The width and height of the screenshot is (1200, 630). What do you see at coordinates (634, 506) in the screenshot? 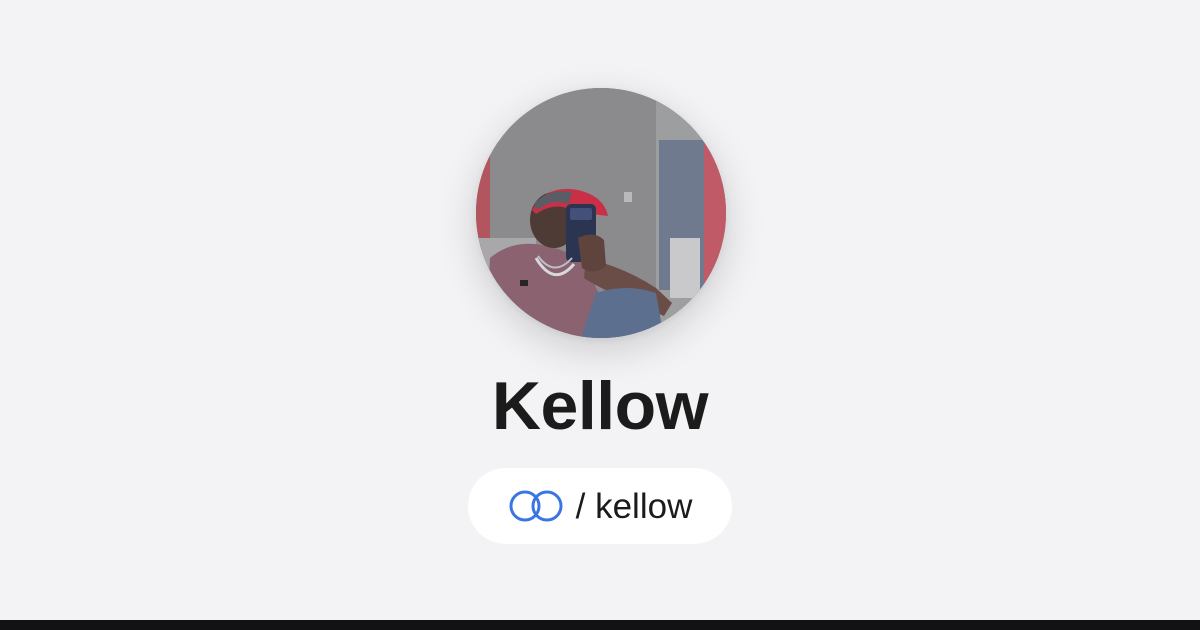
I see `profile-handle: / kellow` at bounding box center [634, 506].